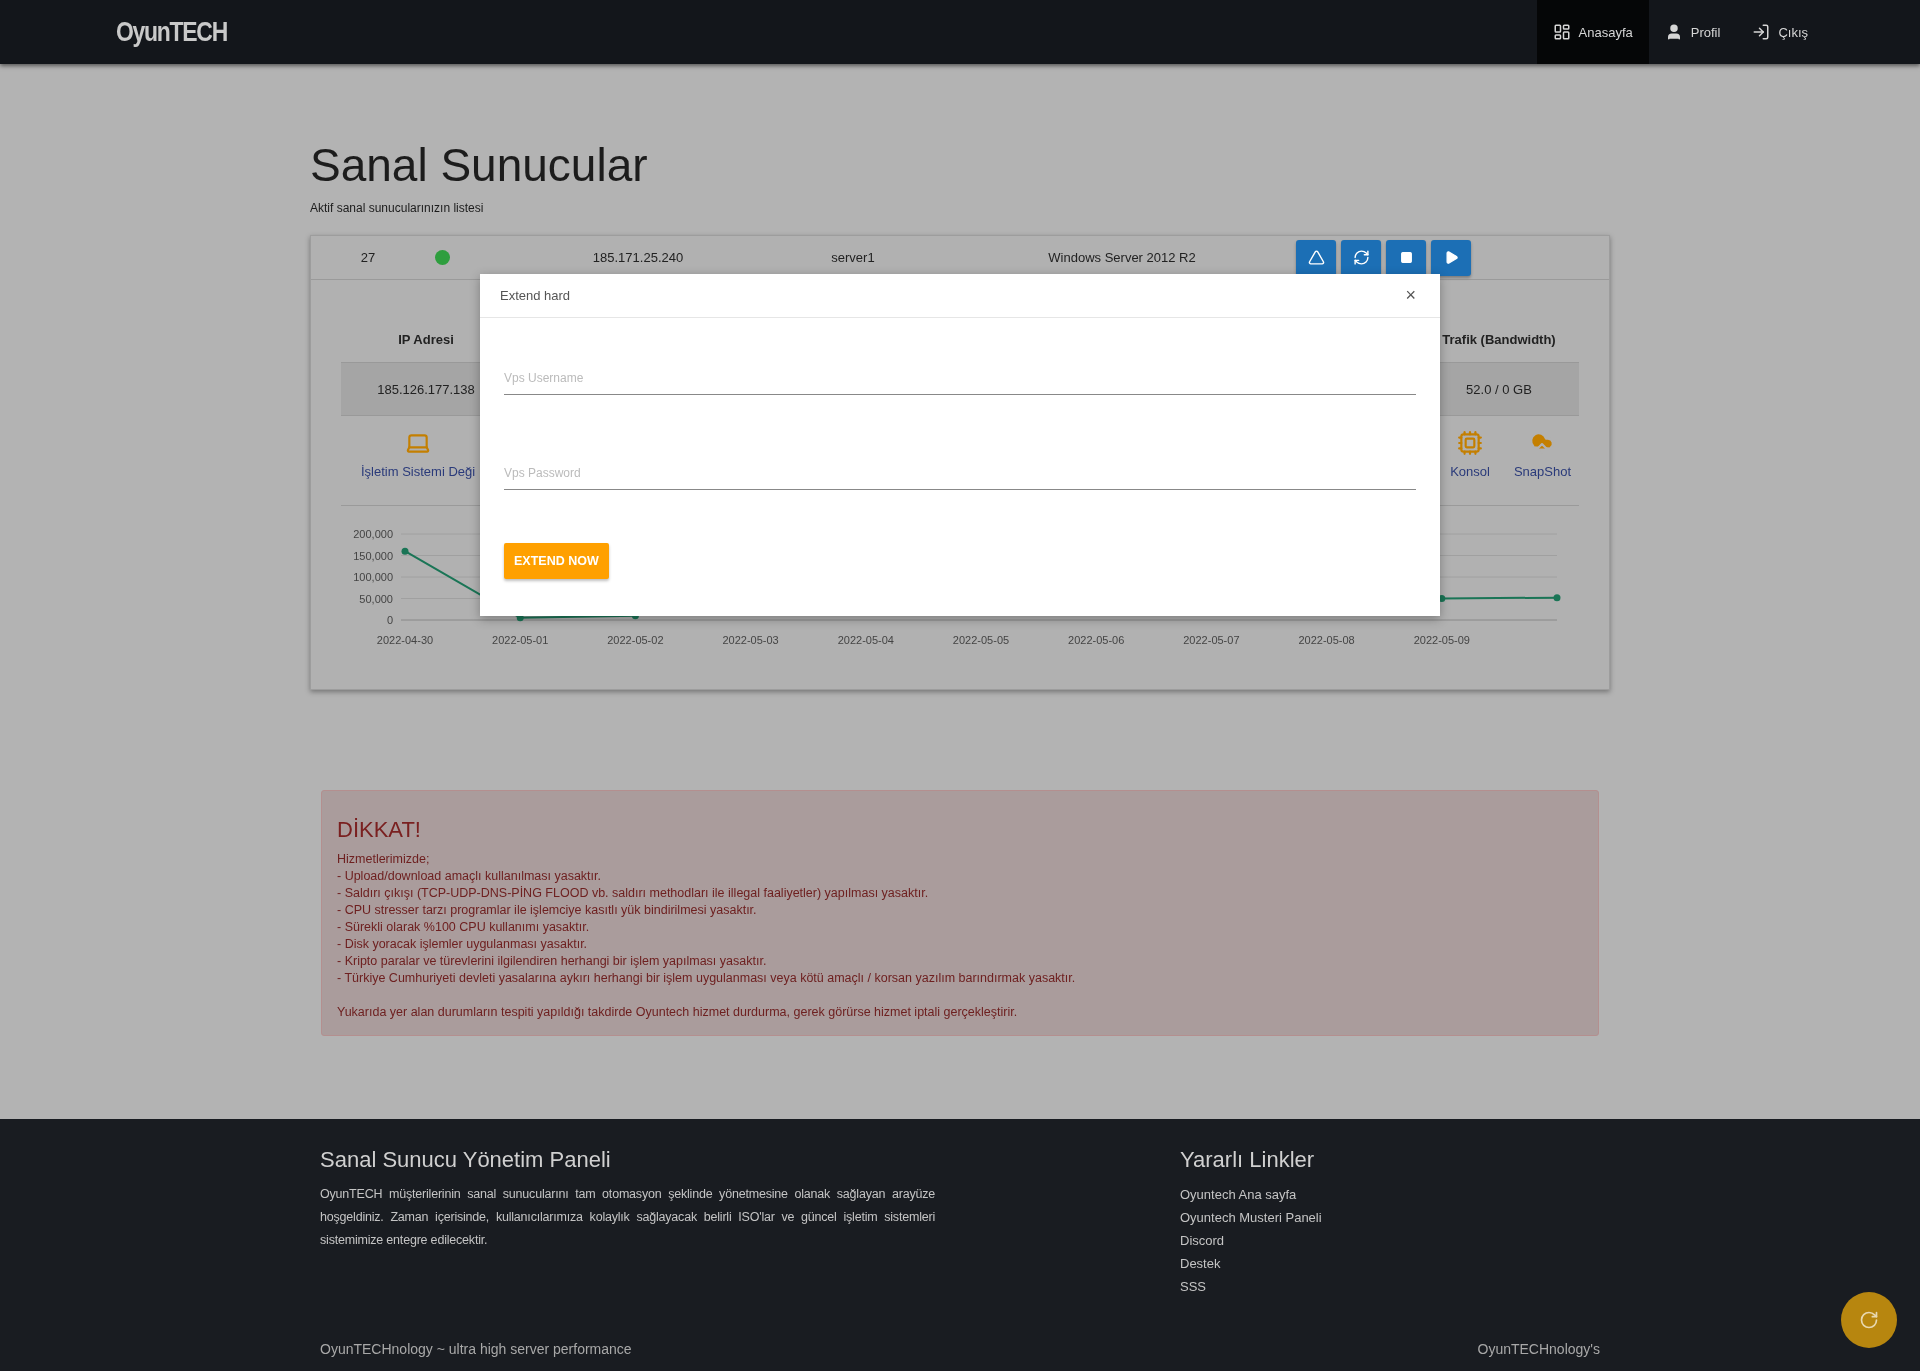 The width and height of the screenshot is (1920, 1371). Describe the element at coordinates (1538, 1349) in the screenshot. I see `footer-brand: OyunTECHnology's` at that location.